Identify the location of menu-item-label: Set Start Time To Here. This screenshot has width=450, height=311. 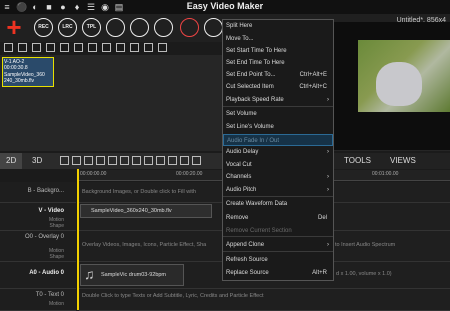
(256, 51).